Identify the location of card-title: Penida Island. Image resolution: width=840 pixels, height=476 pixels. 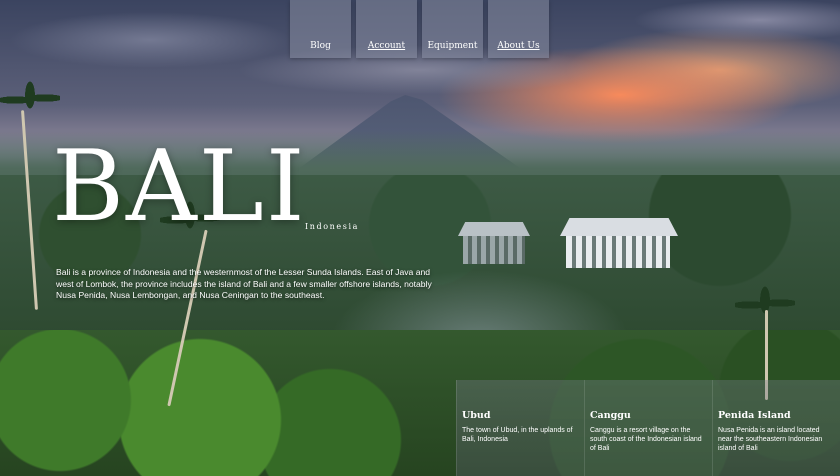
(754, 415).